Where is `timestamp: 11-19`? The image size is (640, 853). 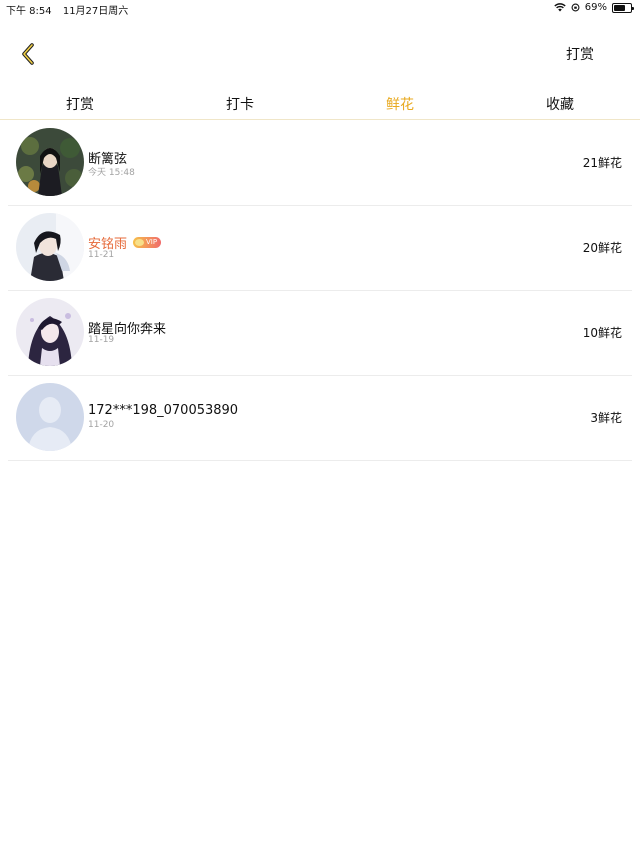
timestamp: 11-19 is located at coordinates (101, 340).